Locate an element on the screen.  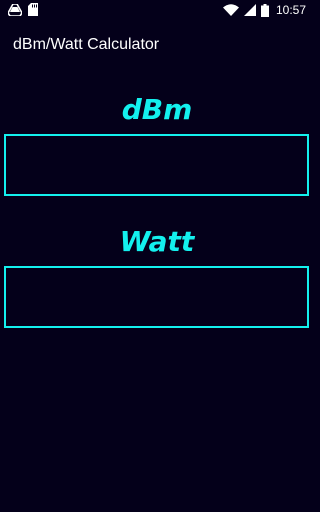
dbm-label: dBm is located at coordinates (157, 109).